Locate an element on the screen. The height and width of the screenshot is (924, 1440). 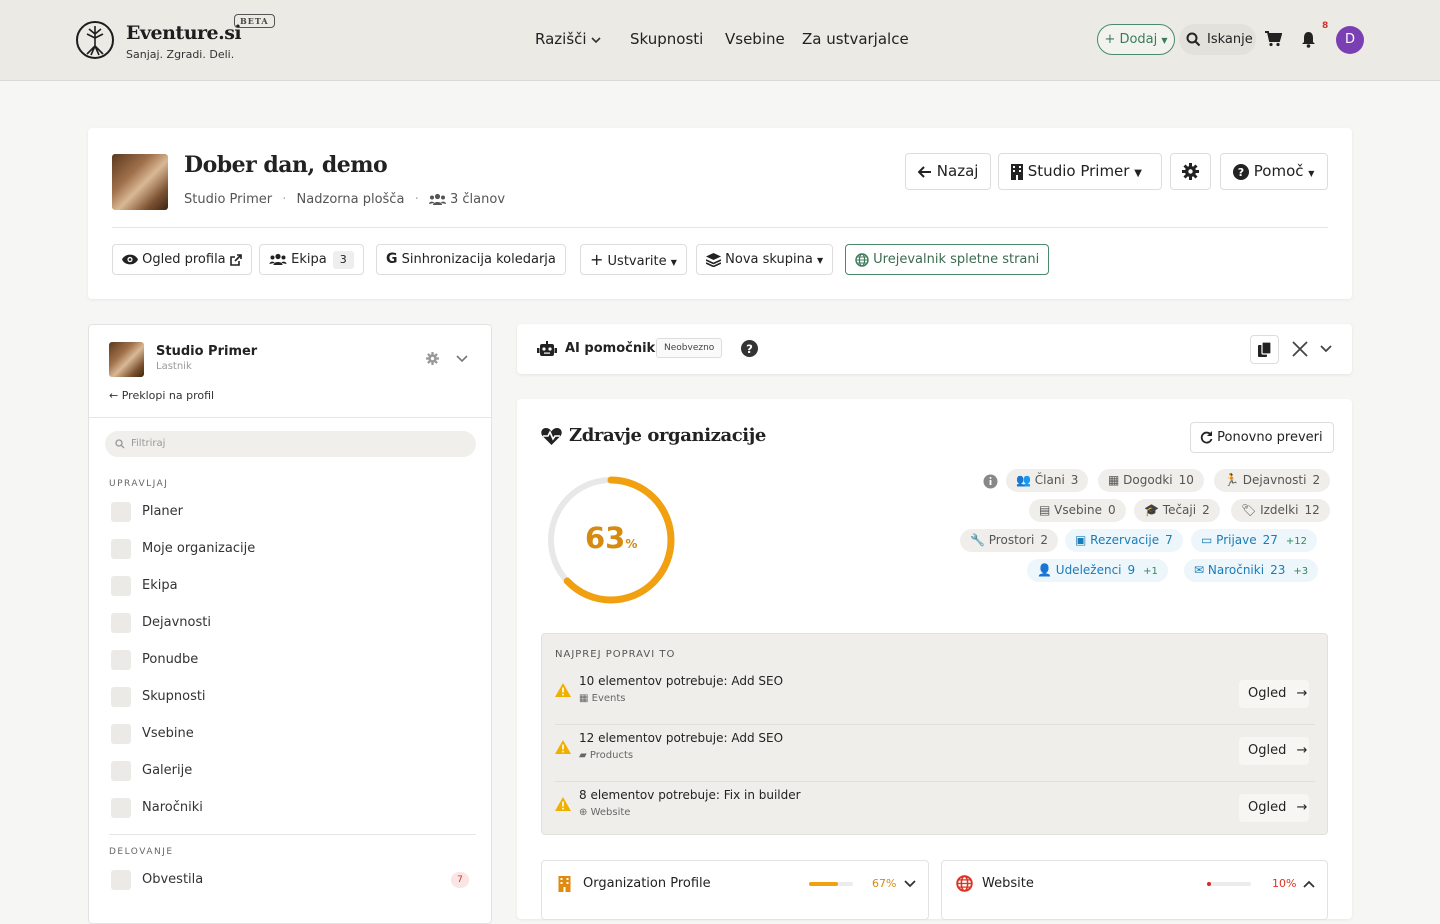
website-editor-button: Urejevalnik spletne strani is located at coordinates (947, 259).